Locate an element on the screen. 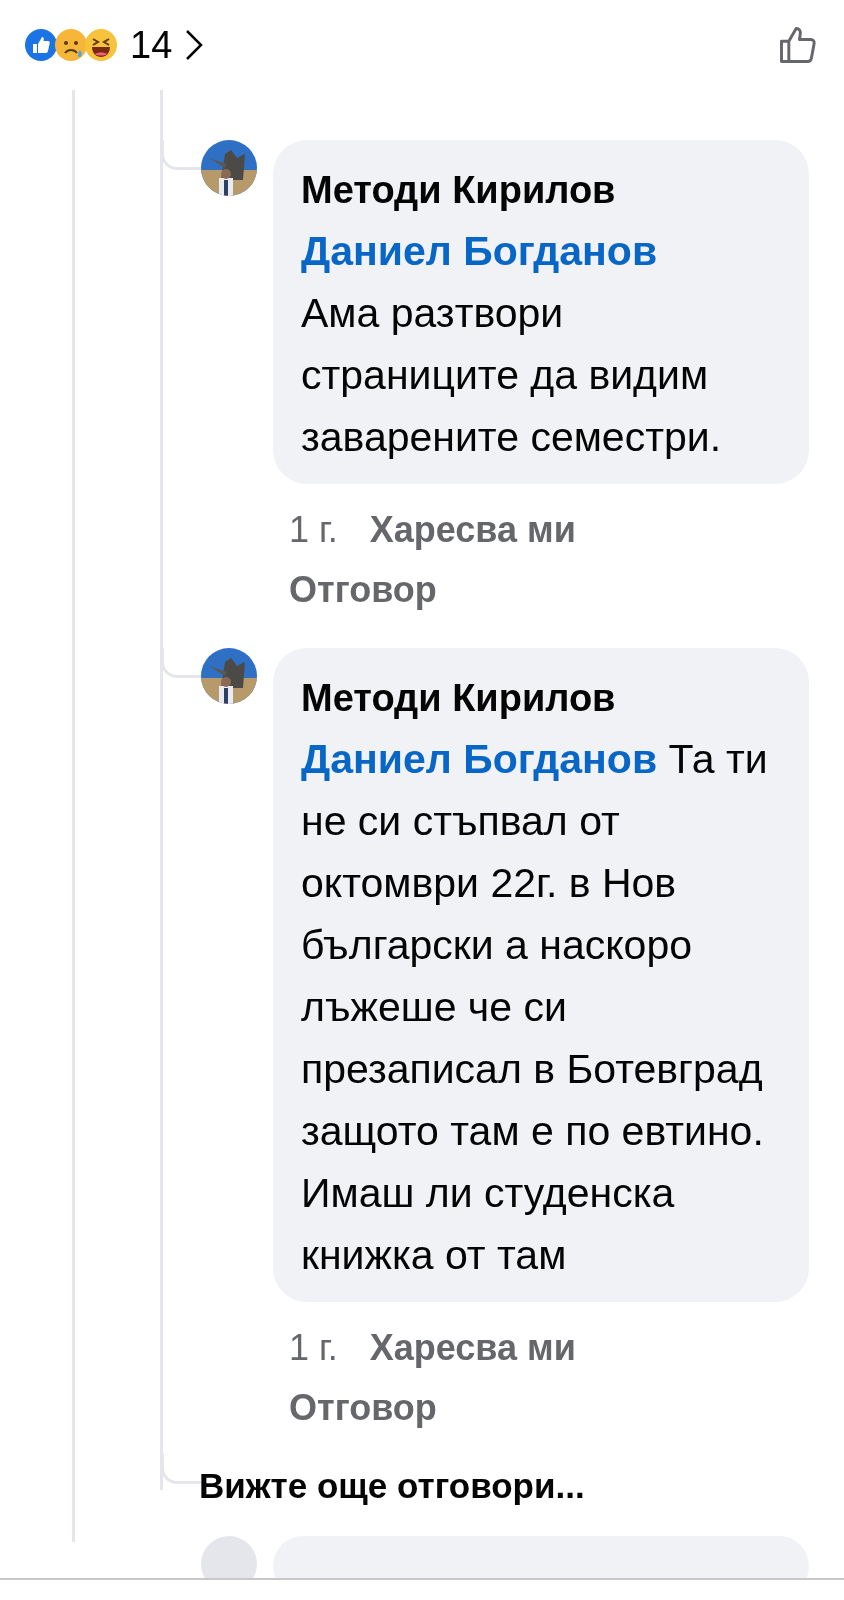  comment-text: Даниел Богданов Ама разтвори страниците да видим заварените семестри. is located at coordinates (512, 344).